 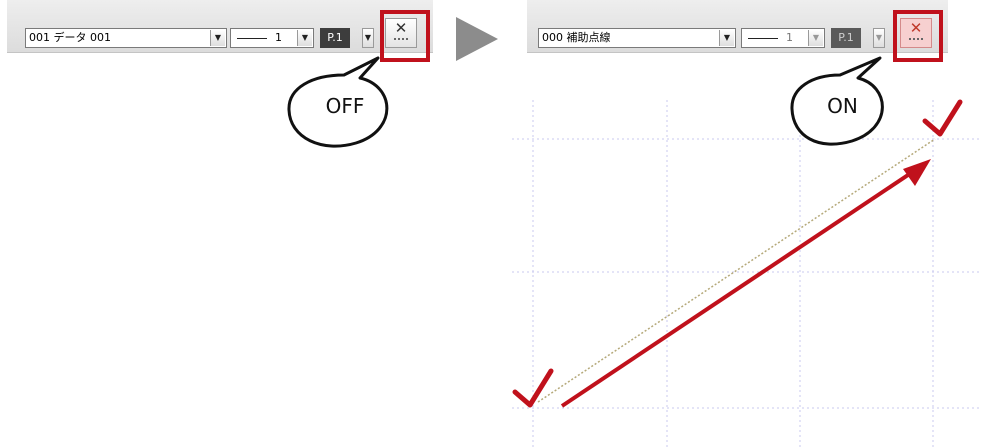 What do you see at coordinates (842, 106) in the screenshot?
I see `callout-label-on: ON` at bounding box center [842, 106].